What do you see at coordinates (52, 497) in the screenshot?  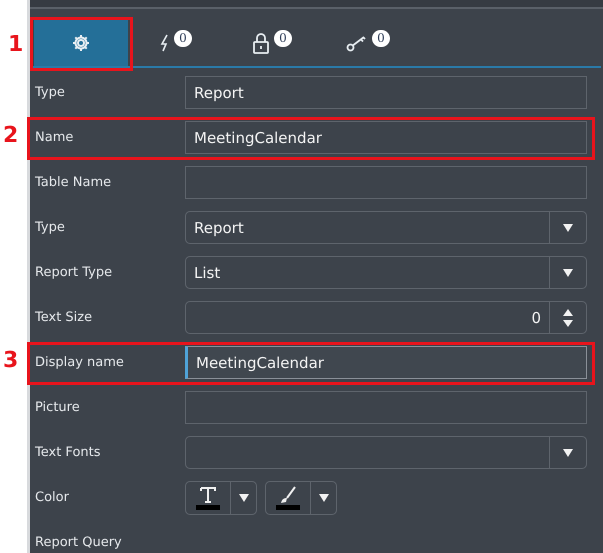 I see `field-label: Color` at bounding box center [52, 497].